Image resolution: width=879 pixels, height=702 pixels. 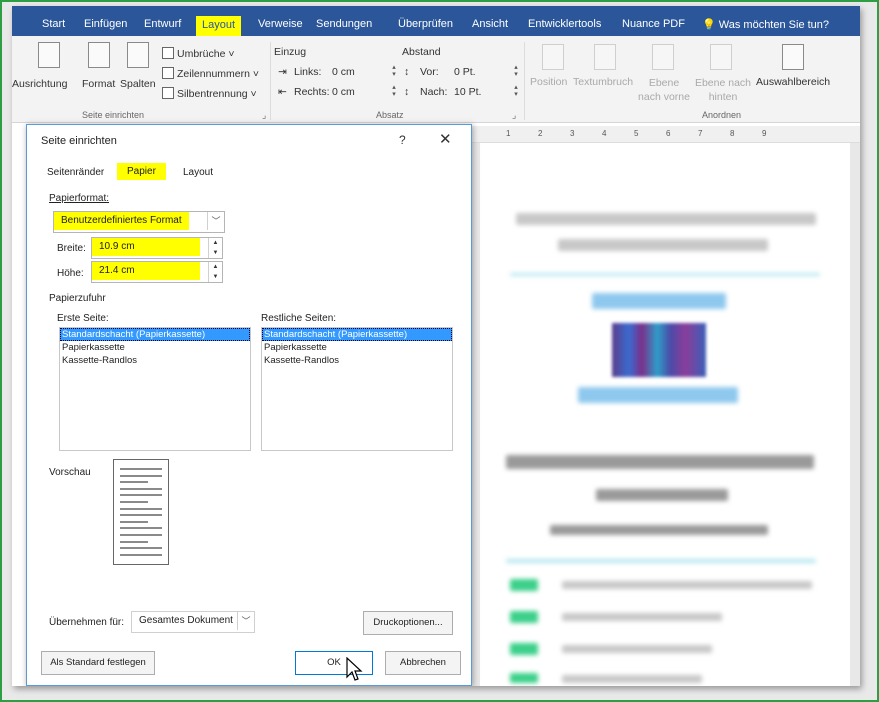 I want to click on breite-input: 10.9 cm ▲ ▼, so click(x=157, y=248).